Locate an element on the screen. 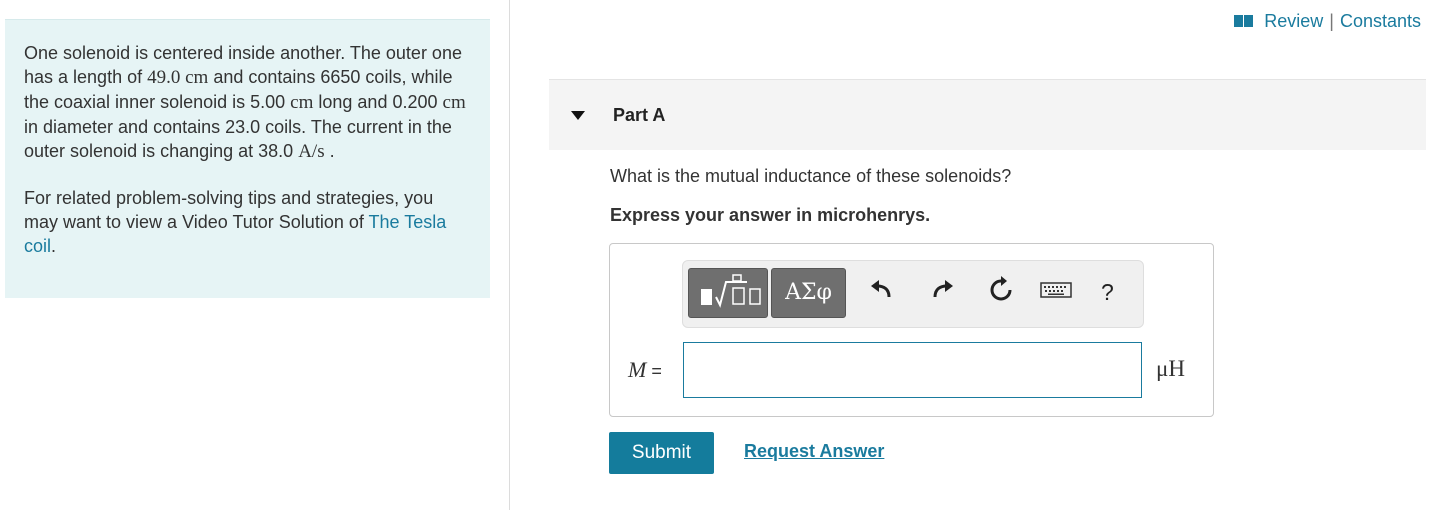 This screenshot has width=1436, height=510. answer-input is located at coordinates (912, 370).